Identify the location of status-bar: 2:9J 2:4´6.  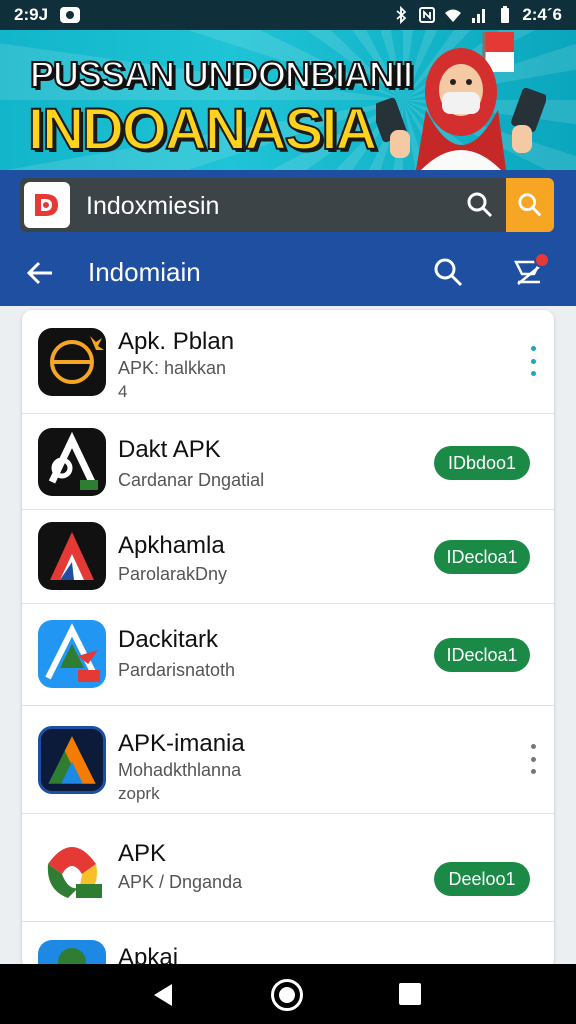
(288, 15).